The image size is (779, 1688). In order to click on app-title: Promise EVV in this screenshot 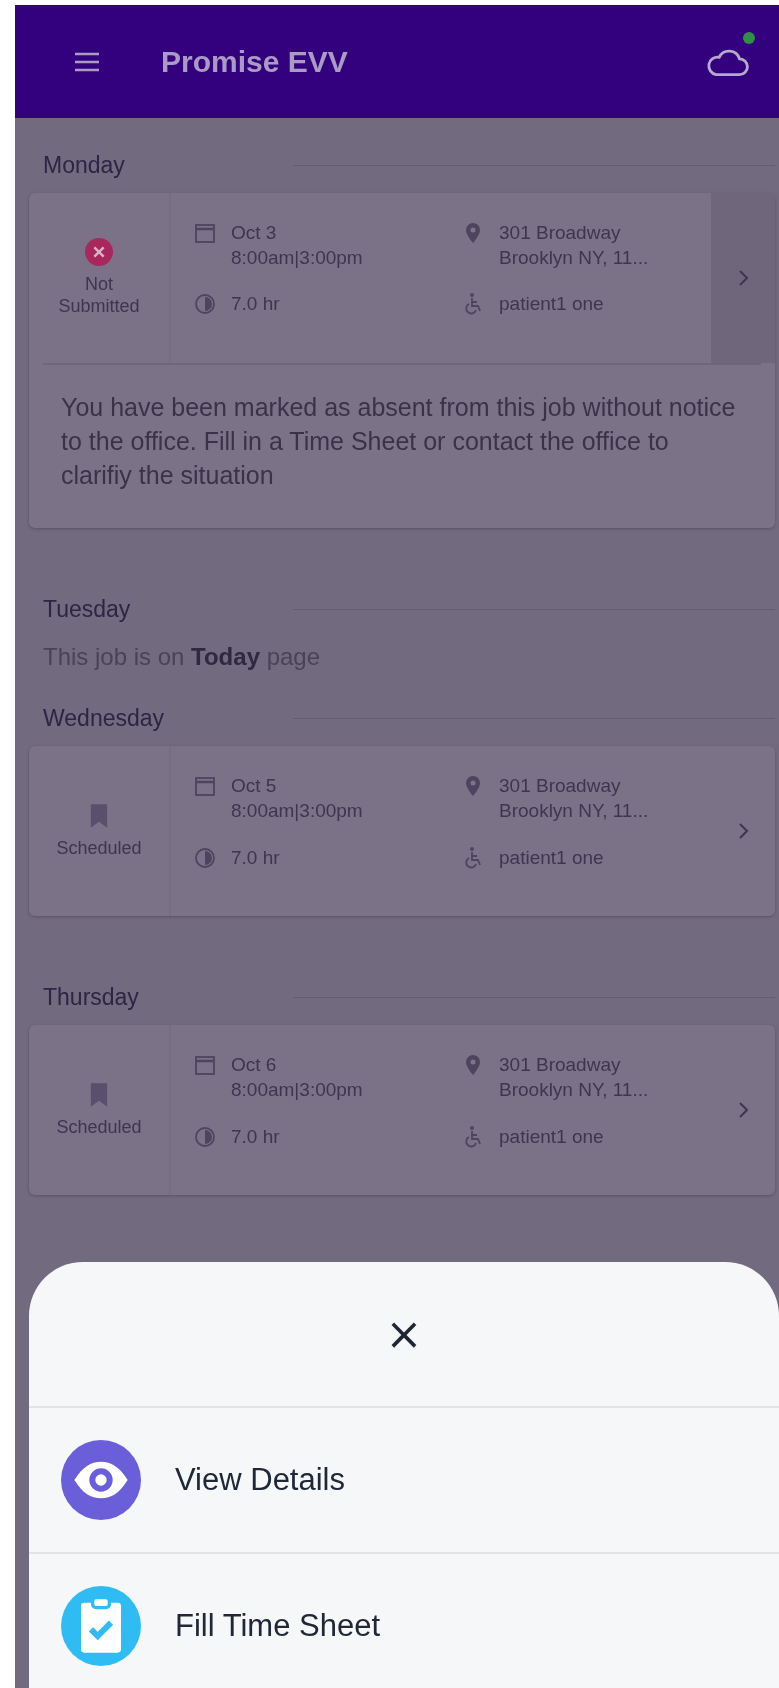, I will do `click(255, 61)`.